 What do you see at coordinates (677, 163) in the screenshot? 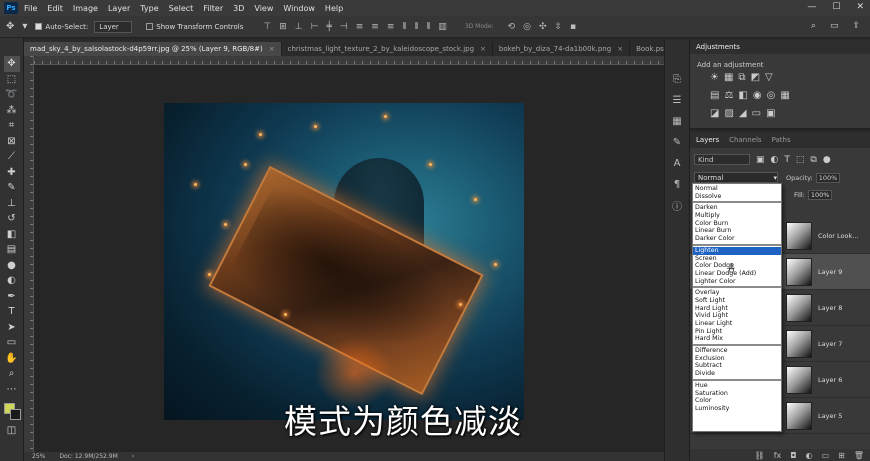
I see `character-panel-icon: A` at bounding box center [677, 163].